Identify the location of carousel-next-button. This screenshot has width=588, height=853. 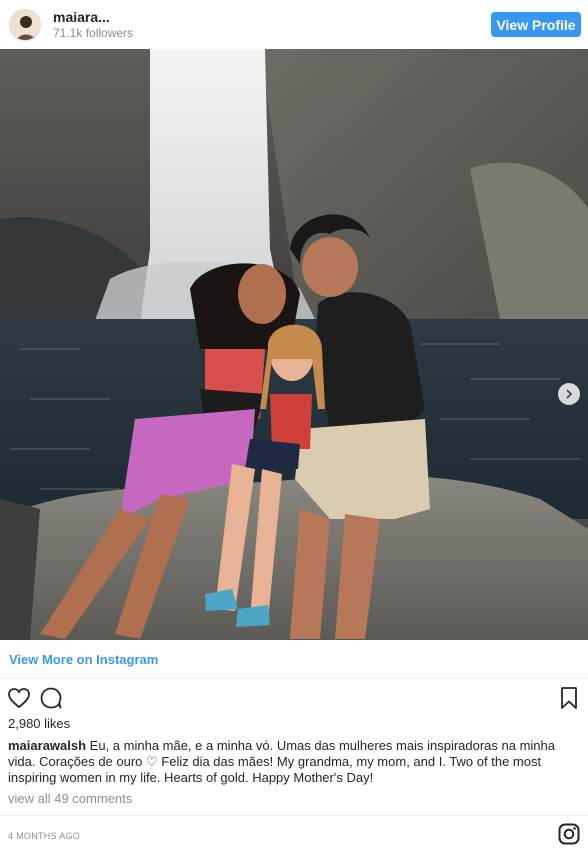
(569, 394).